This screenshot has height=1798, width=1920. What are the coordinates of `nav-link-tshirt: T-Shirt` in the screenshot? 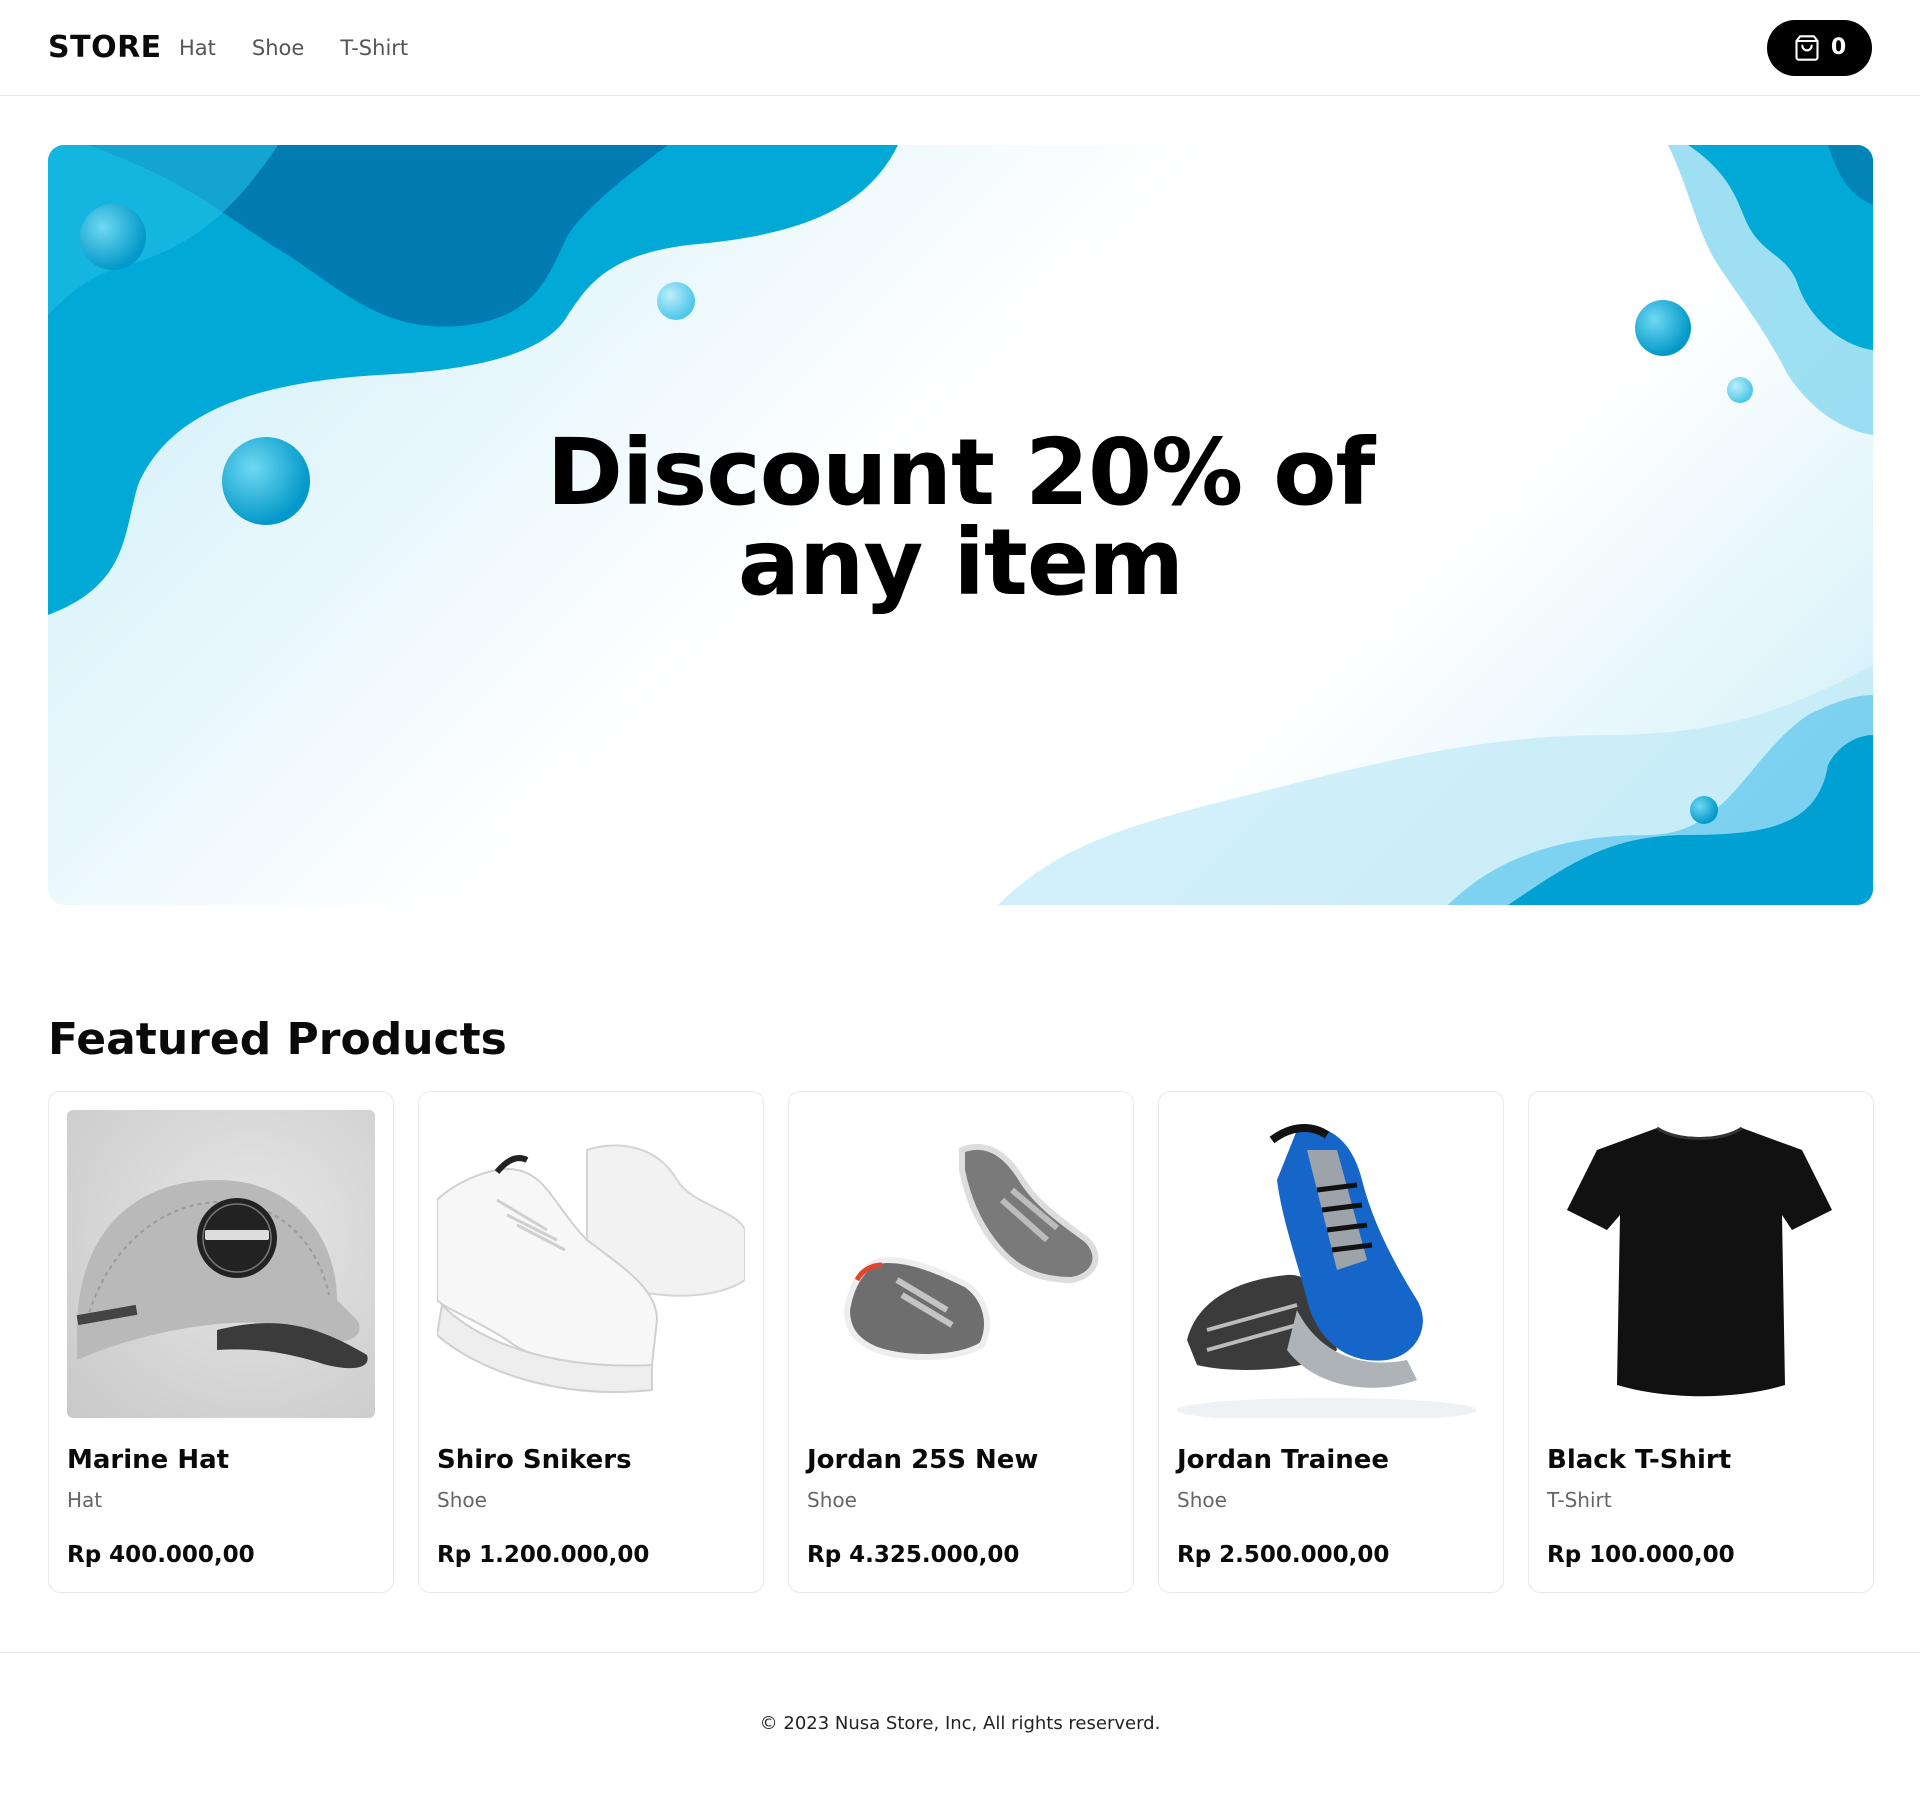 It's located at (374, 48).